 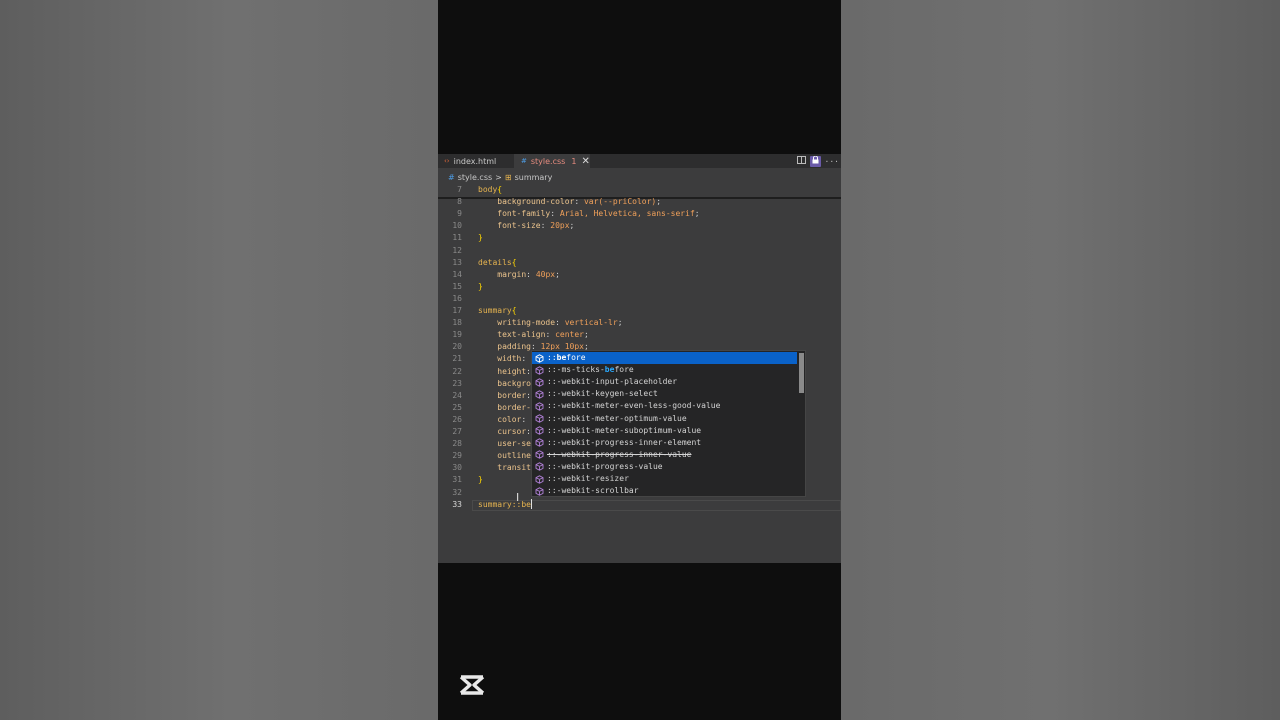 What do you see at coordinates (457, 383) in the screenshot?
I see `line-number: 23` at bounding box center [457, 383].